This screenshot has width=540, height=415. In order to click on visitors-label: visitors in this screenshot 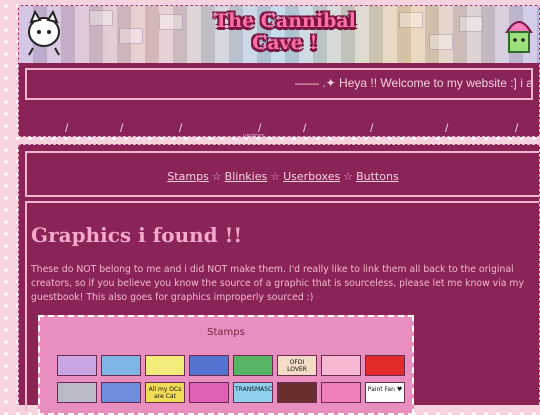, I will do `click(254, 136)`.